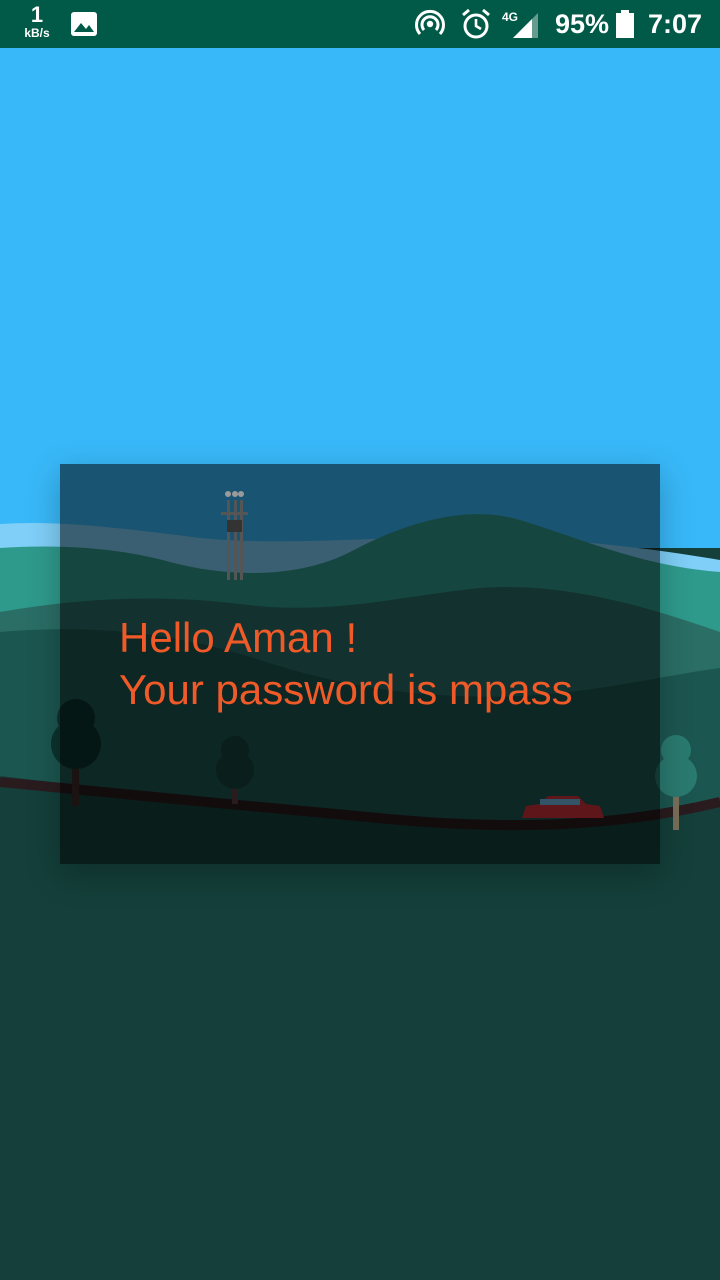 The height and width of the screenshot is (1280, 720). What do you see at coordinates (510, 17) in the screenshot?
I see `network-type-label: 4G` at bounding box center [510, 17].